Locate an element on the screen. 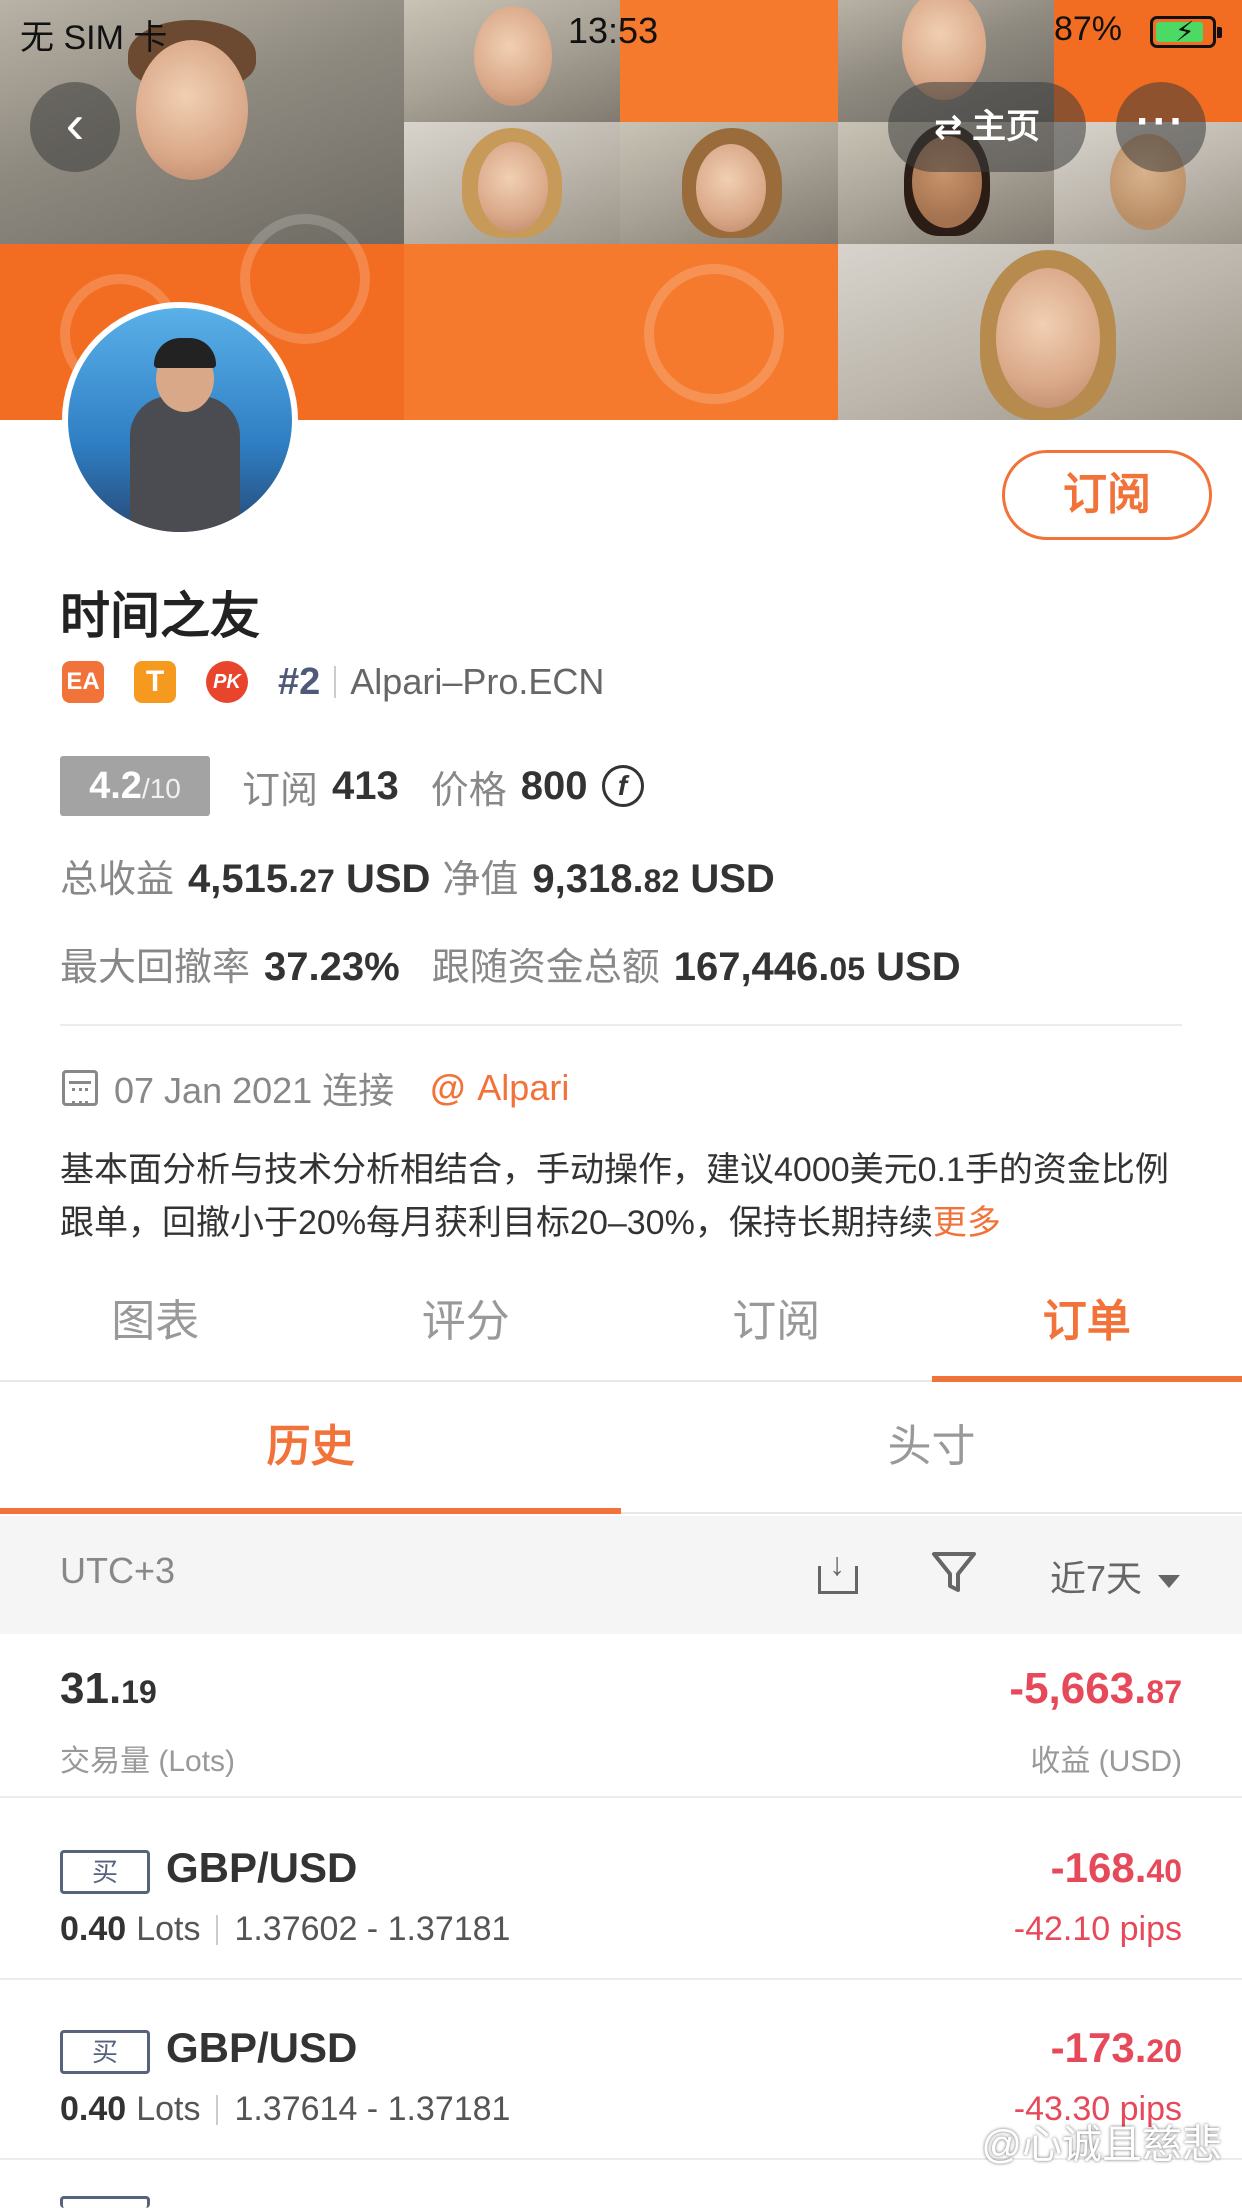 This screenshot has width=1242, height=2208. connect-row: 07 Jan 2021 连接 @ Alpari is located at coordinates (315, 1088).